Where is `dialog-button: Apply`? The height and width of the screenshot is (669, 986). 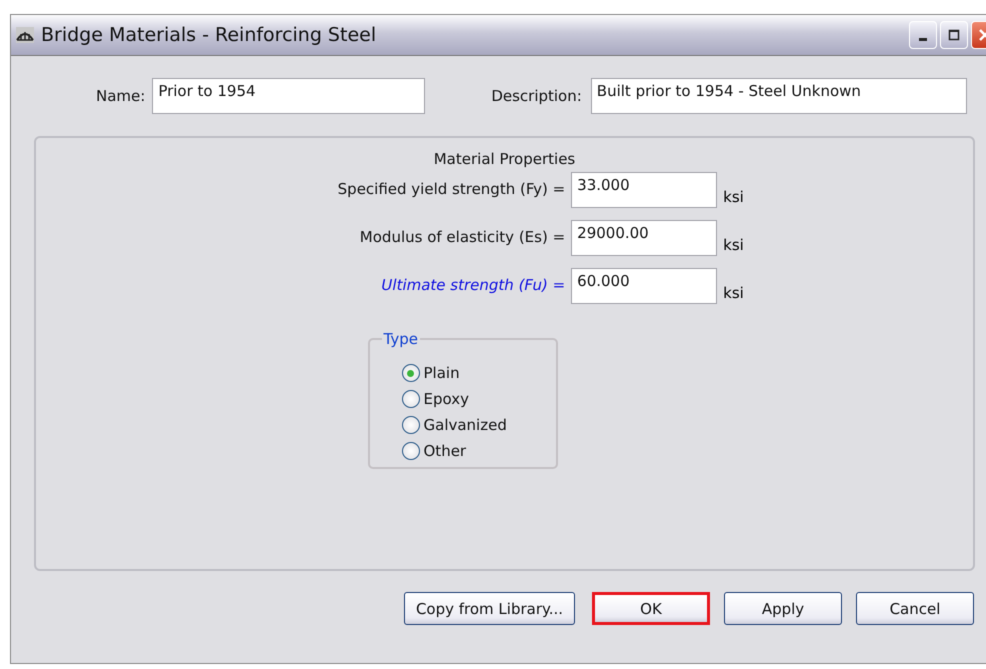
dialog-button: Apply is located at coordinates (783, 608).